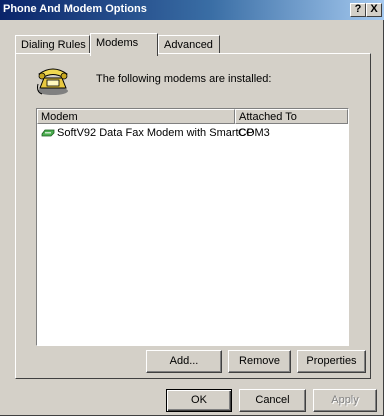 This screenshot has height=416, width=384. Describe the element at coordinates (345, 400) in the screenshot. I see `apply-button: Apply` at that location.